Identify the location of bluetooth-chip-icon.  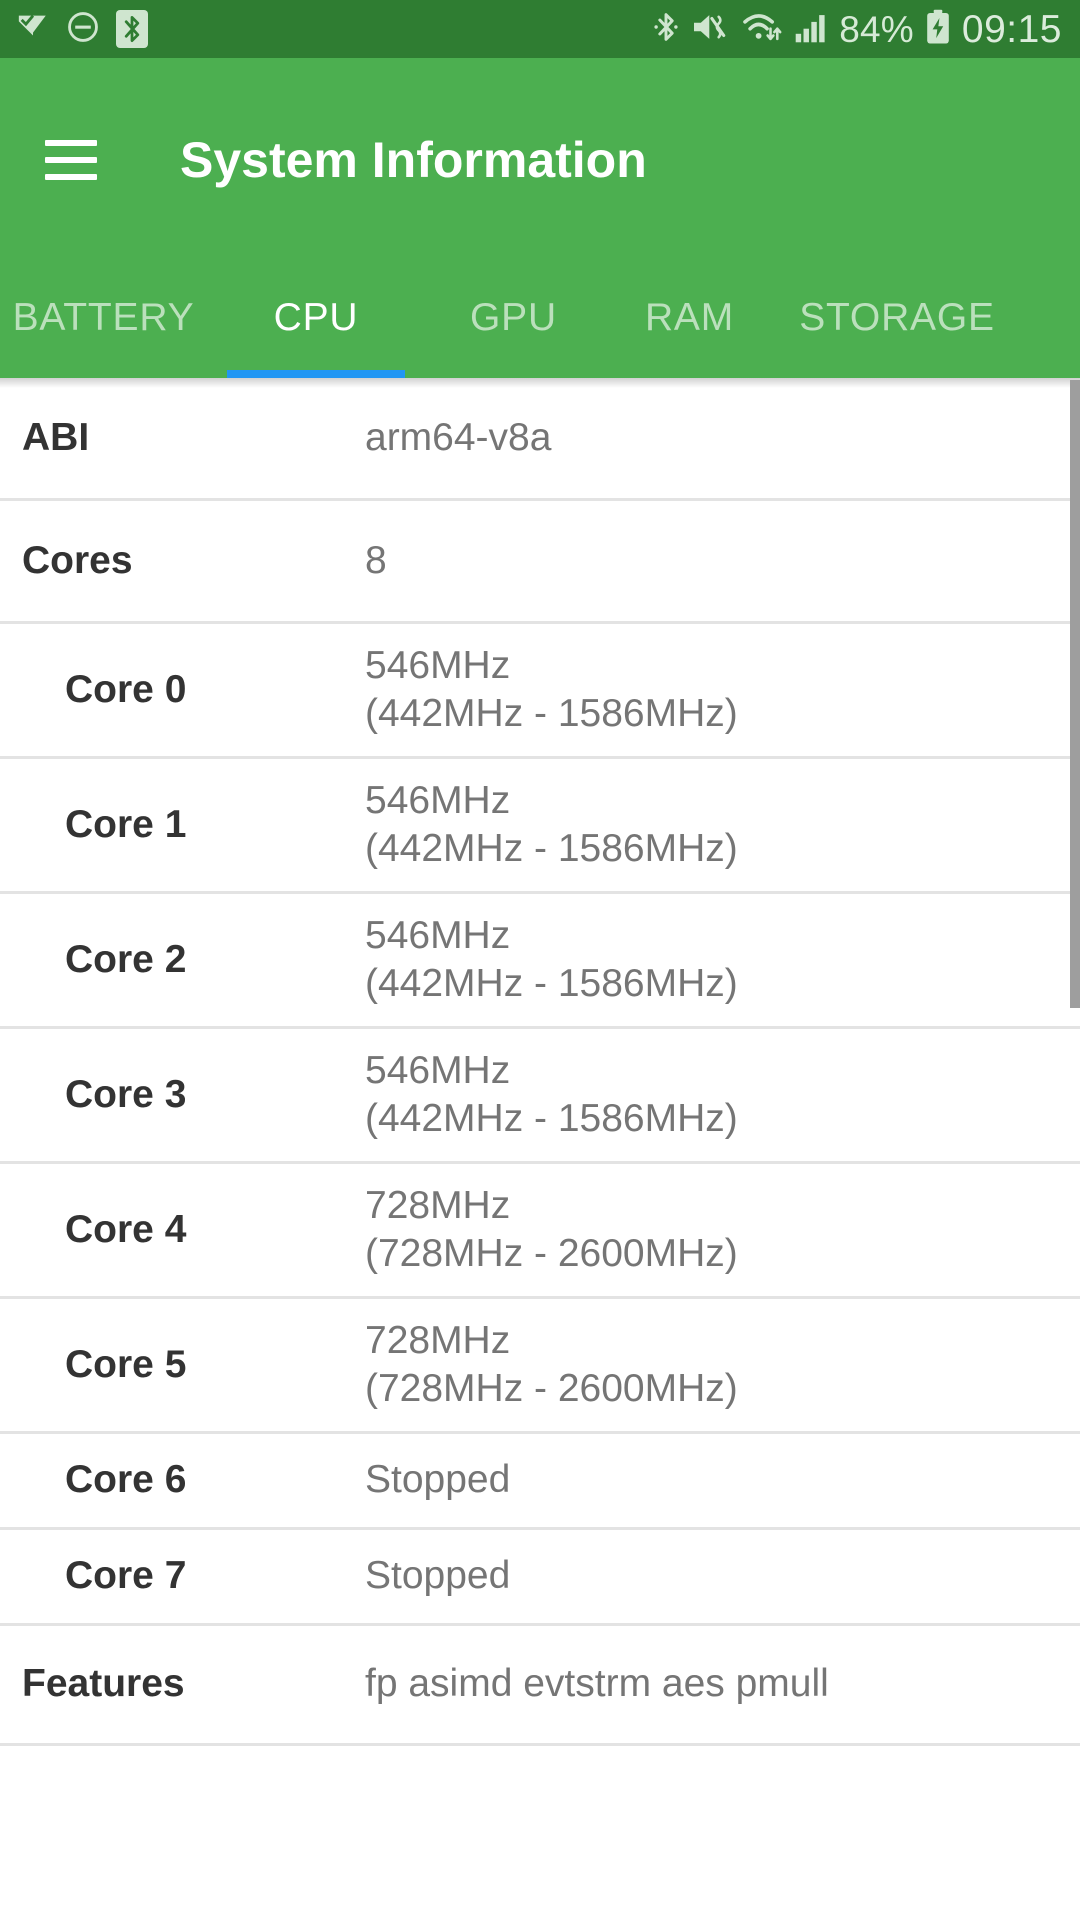
(132, 29).